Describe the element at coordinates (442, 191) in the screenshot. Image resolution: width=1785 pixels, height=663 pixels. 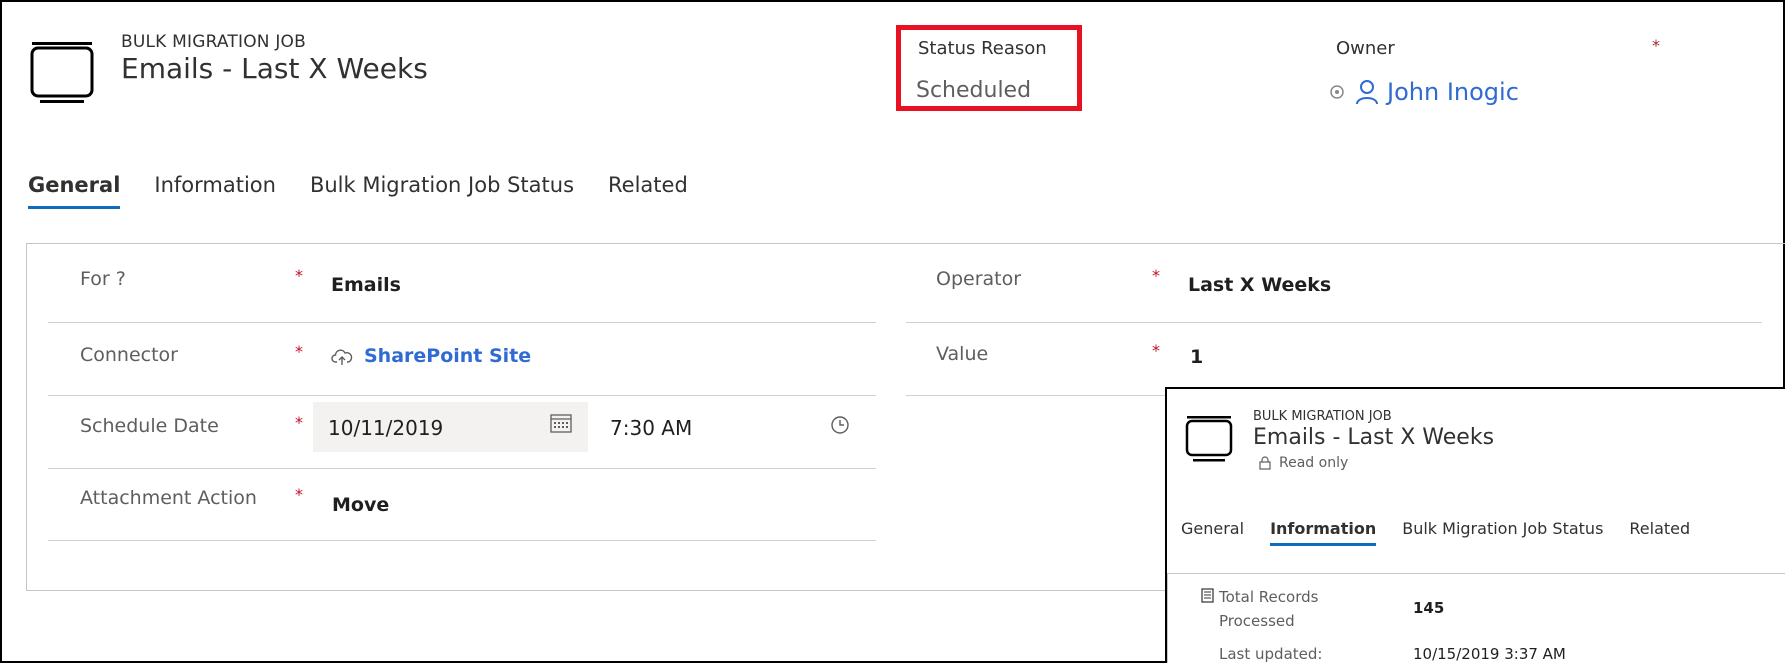
I see `tab-bulk-migration-job-status: Bulk Migration Job Status` at that location.